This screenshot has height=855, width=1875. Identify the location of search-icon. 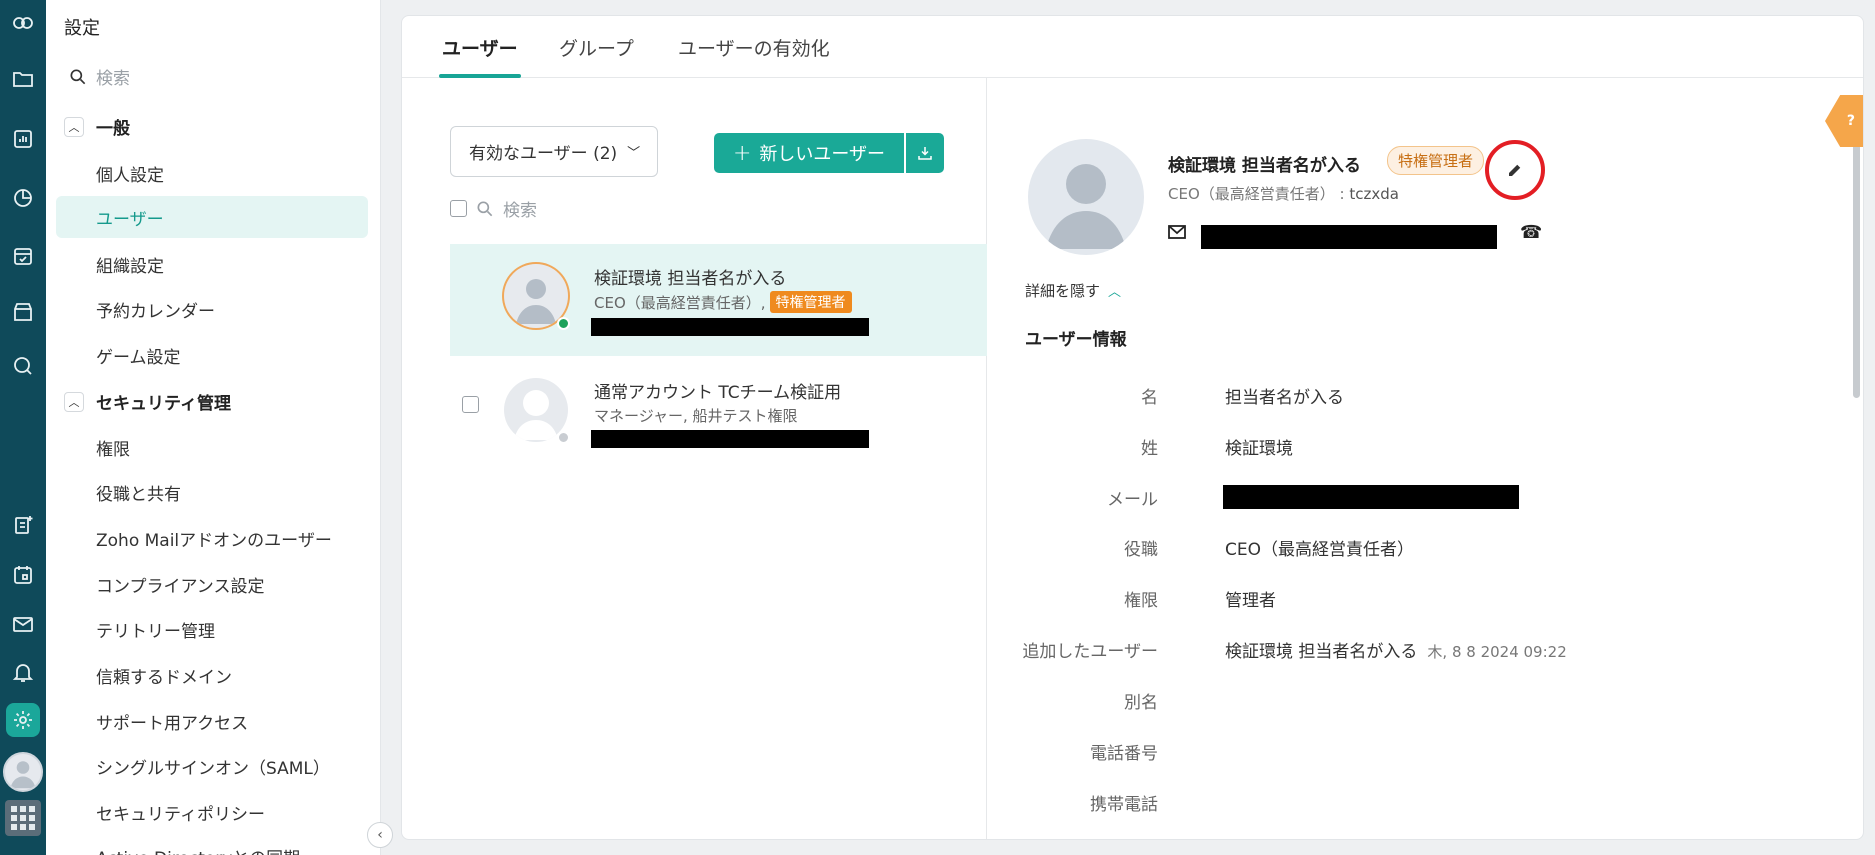
(485, 208).